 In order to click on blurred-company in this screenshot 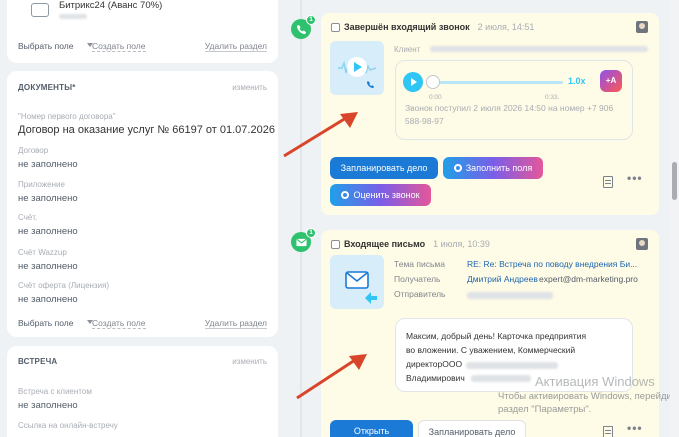, I will do `click(512, 365)`.